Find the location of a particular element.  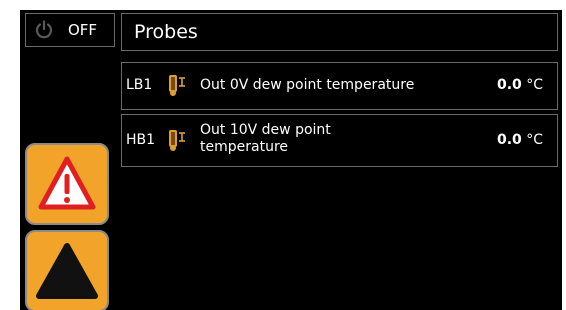

page-title: Probes is located at coordinates (166, 32).